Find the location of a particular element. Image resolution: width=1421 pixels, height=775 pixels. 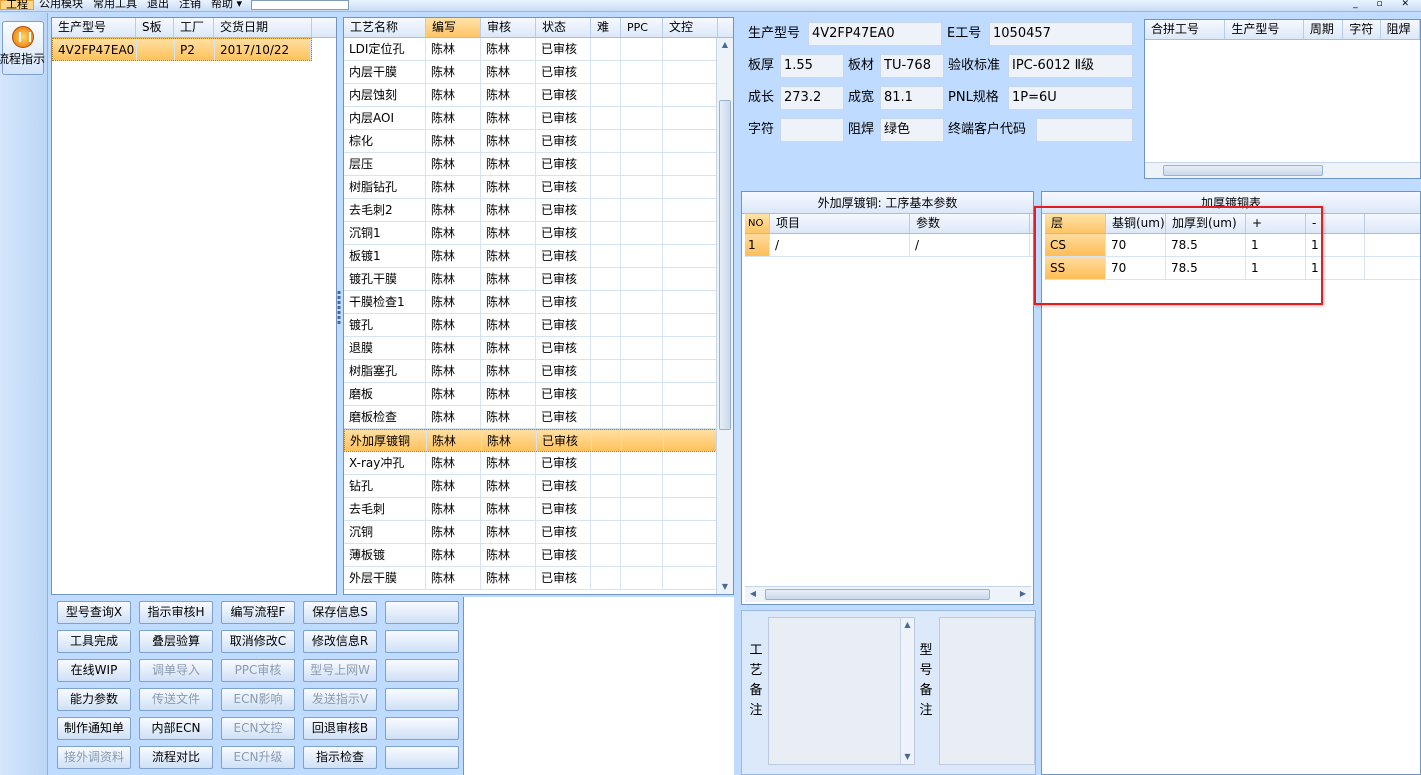

col-status: 状态 is located at coordinates (563, 27).